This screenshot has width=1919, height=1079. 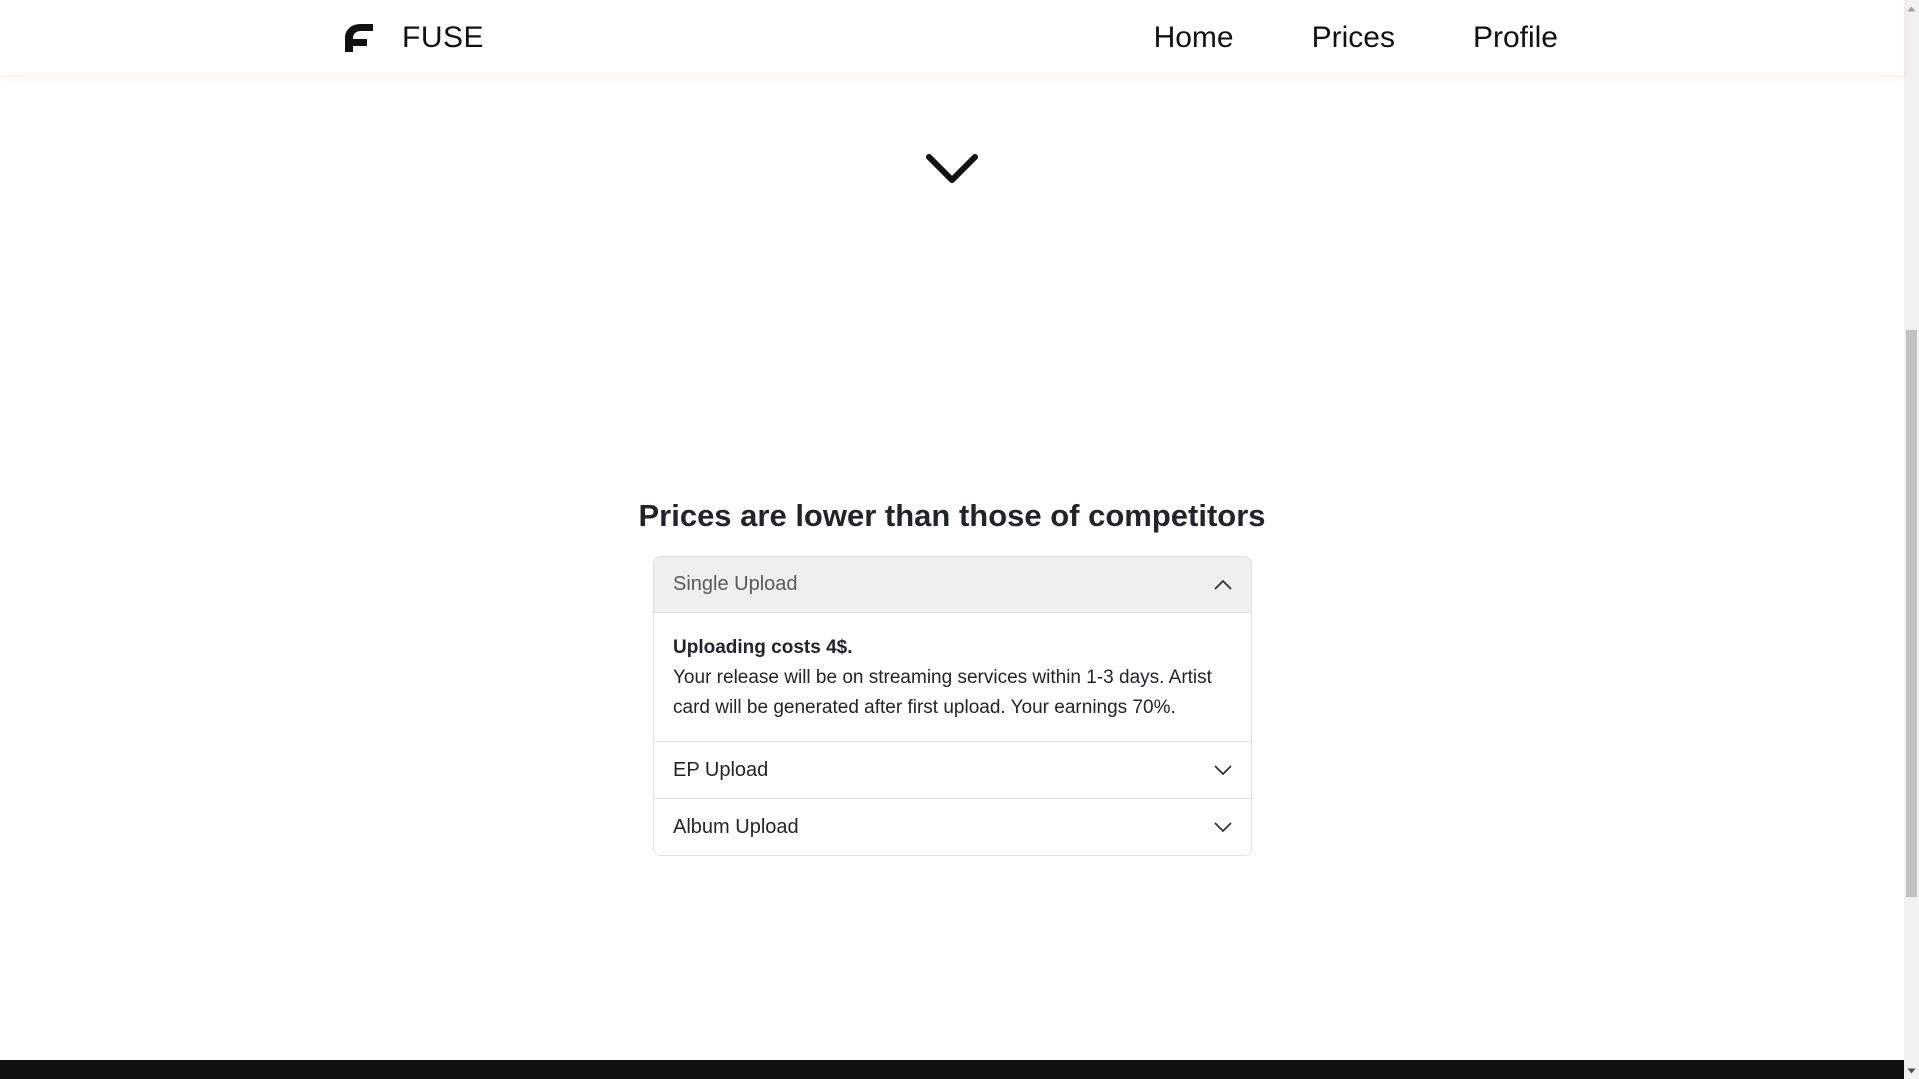 What do you see at coordinates (1515, 38) in the screenshot?
I see `nav-profile-link: Profile` at bounding box center [1515, 38].